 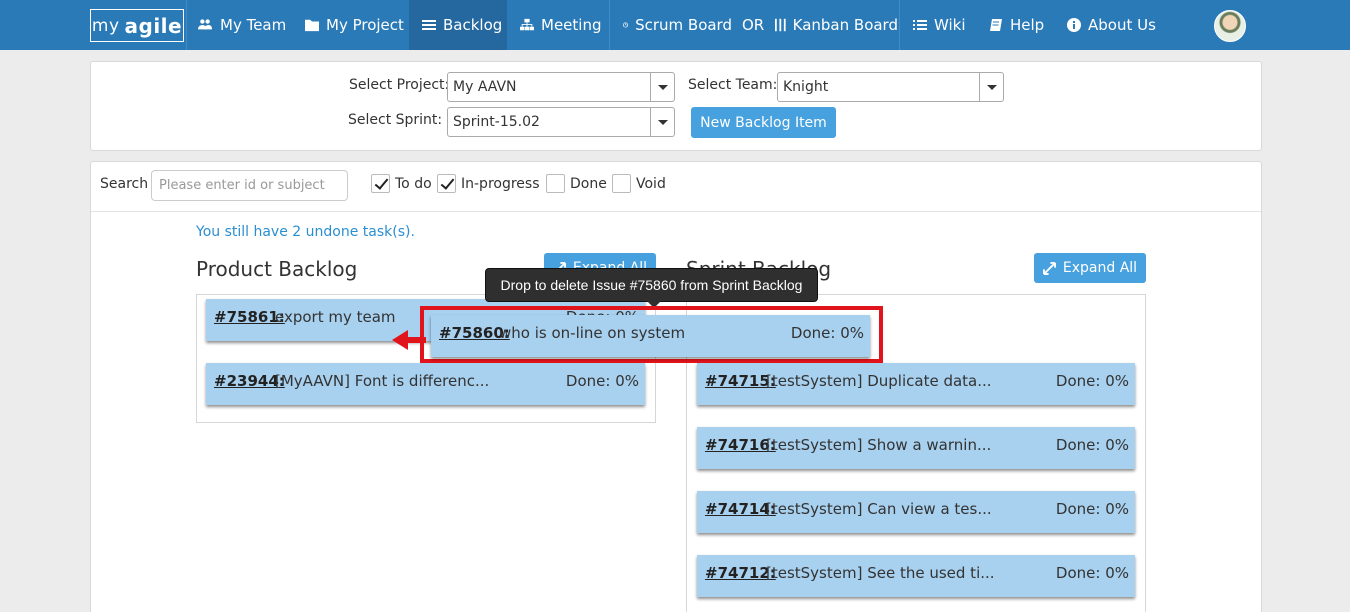 I want to click on nav-about-us: About Us, so click(x=1107, y=25).